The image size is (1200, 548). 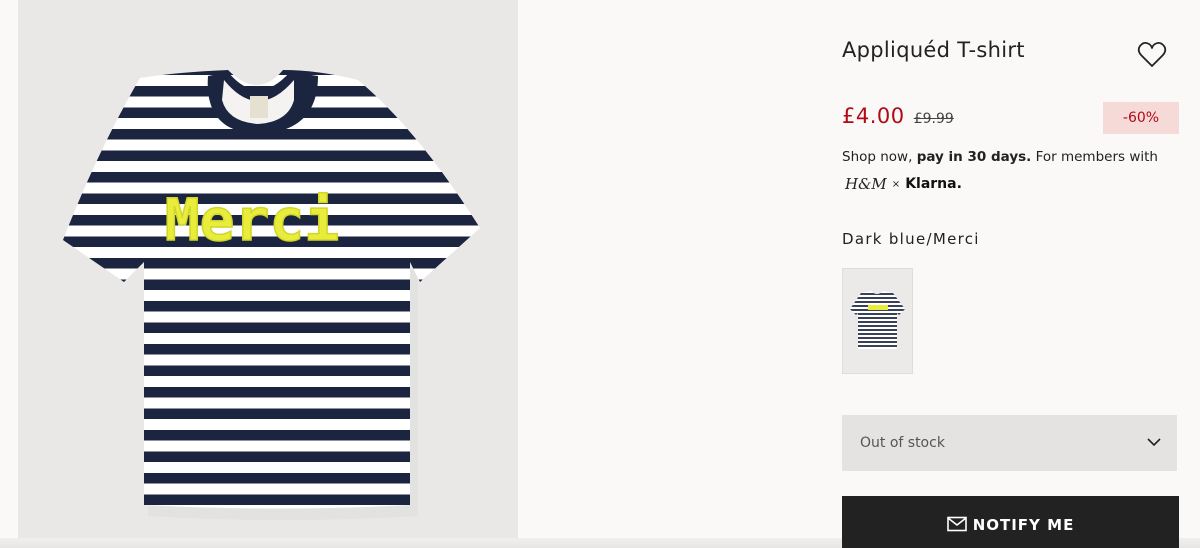 What do you see at coordinates (879, 157) in the screenshot?
I see `klarna-text-prefix: Shop now,` at bounding box center [879, 157].